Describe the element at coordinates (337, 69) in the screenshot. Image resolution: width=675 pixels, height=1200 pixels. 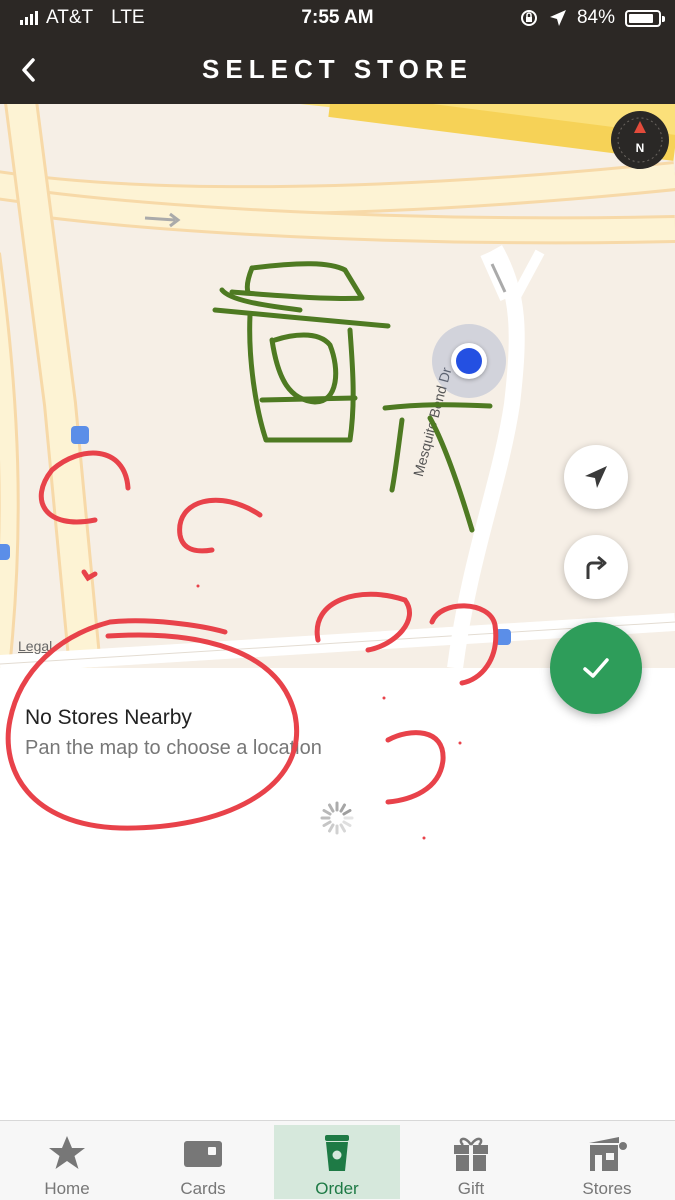
I see `page-title: SELECT STORE` at that location.